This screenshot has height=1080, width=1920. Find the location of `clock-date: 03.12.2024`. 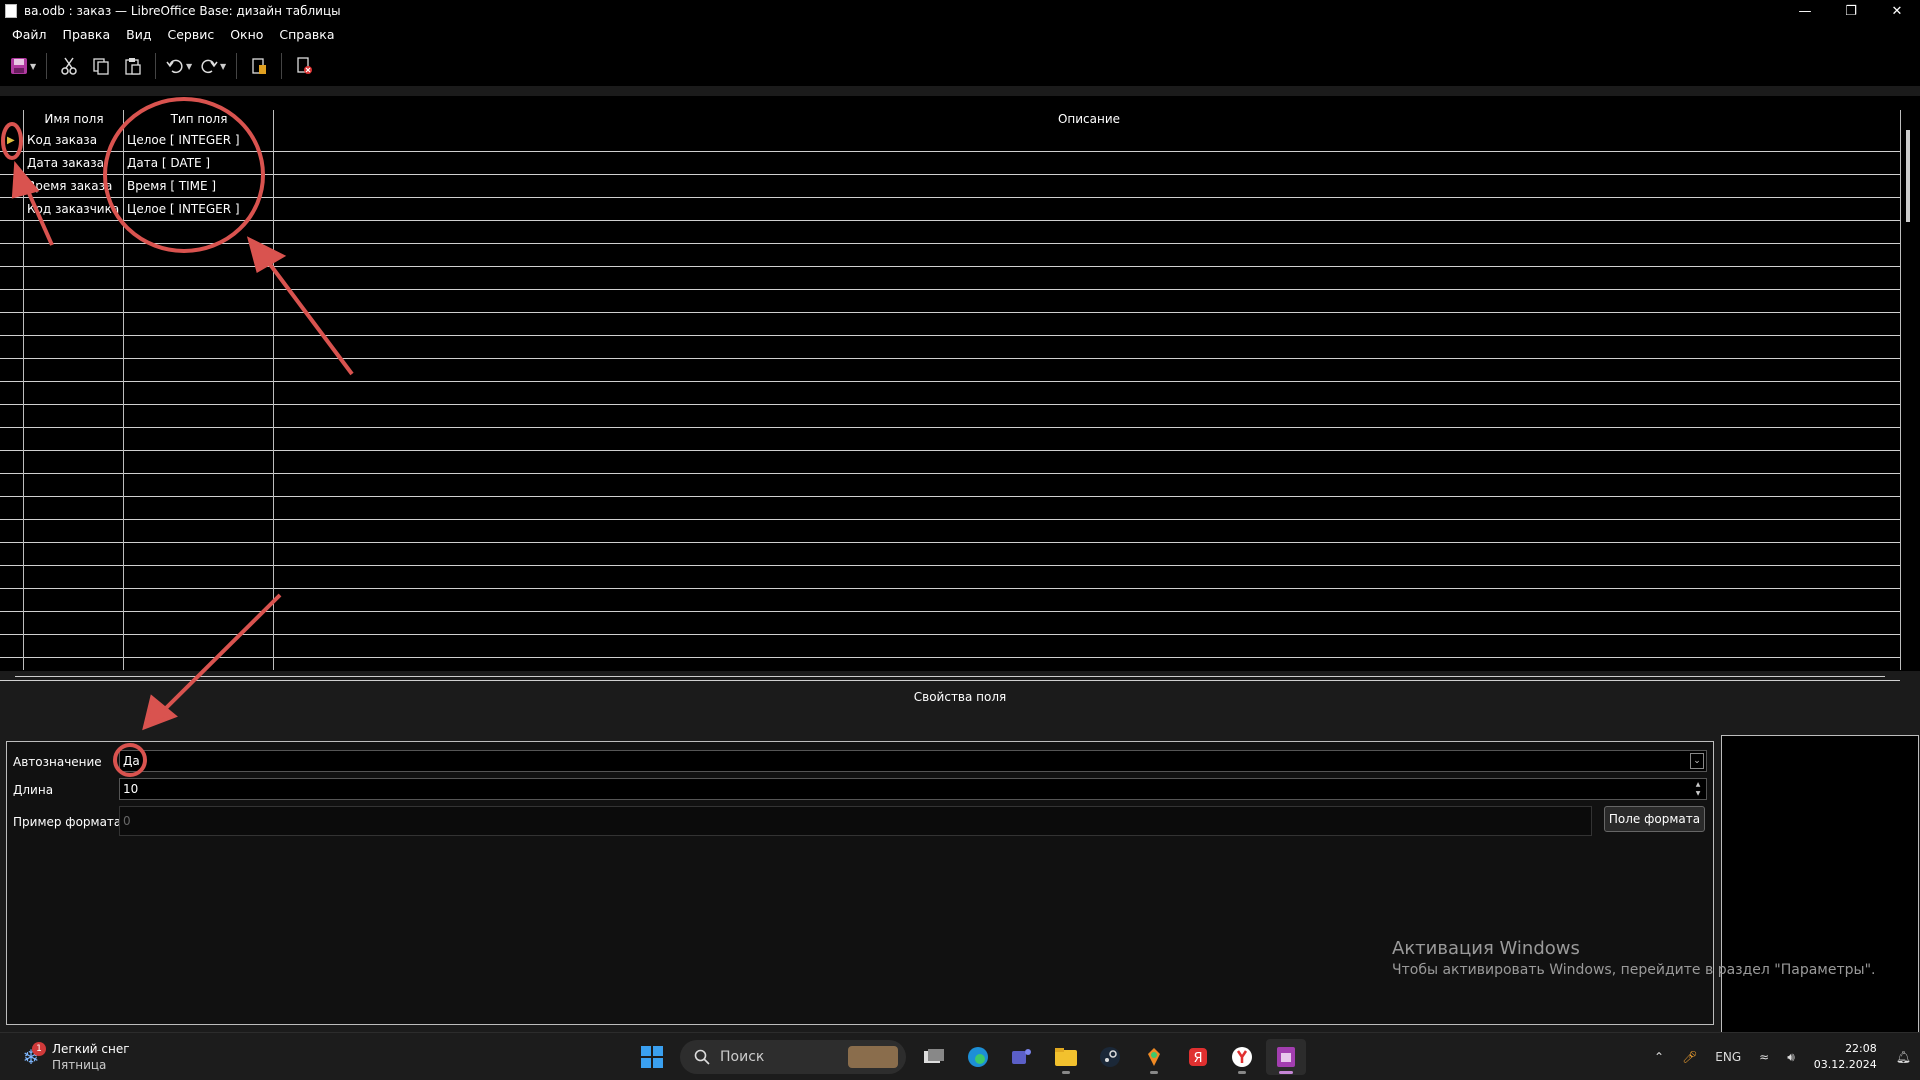

clock-date: 03.12.2024 is located at coordinates (1845, 1064).